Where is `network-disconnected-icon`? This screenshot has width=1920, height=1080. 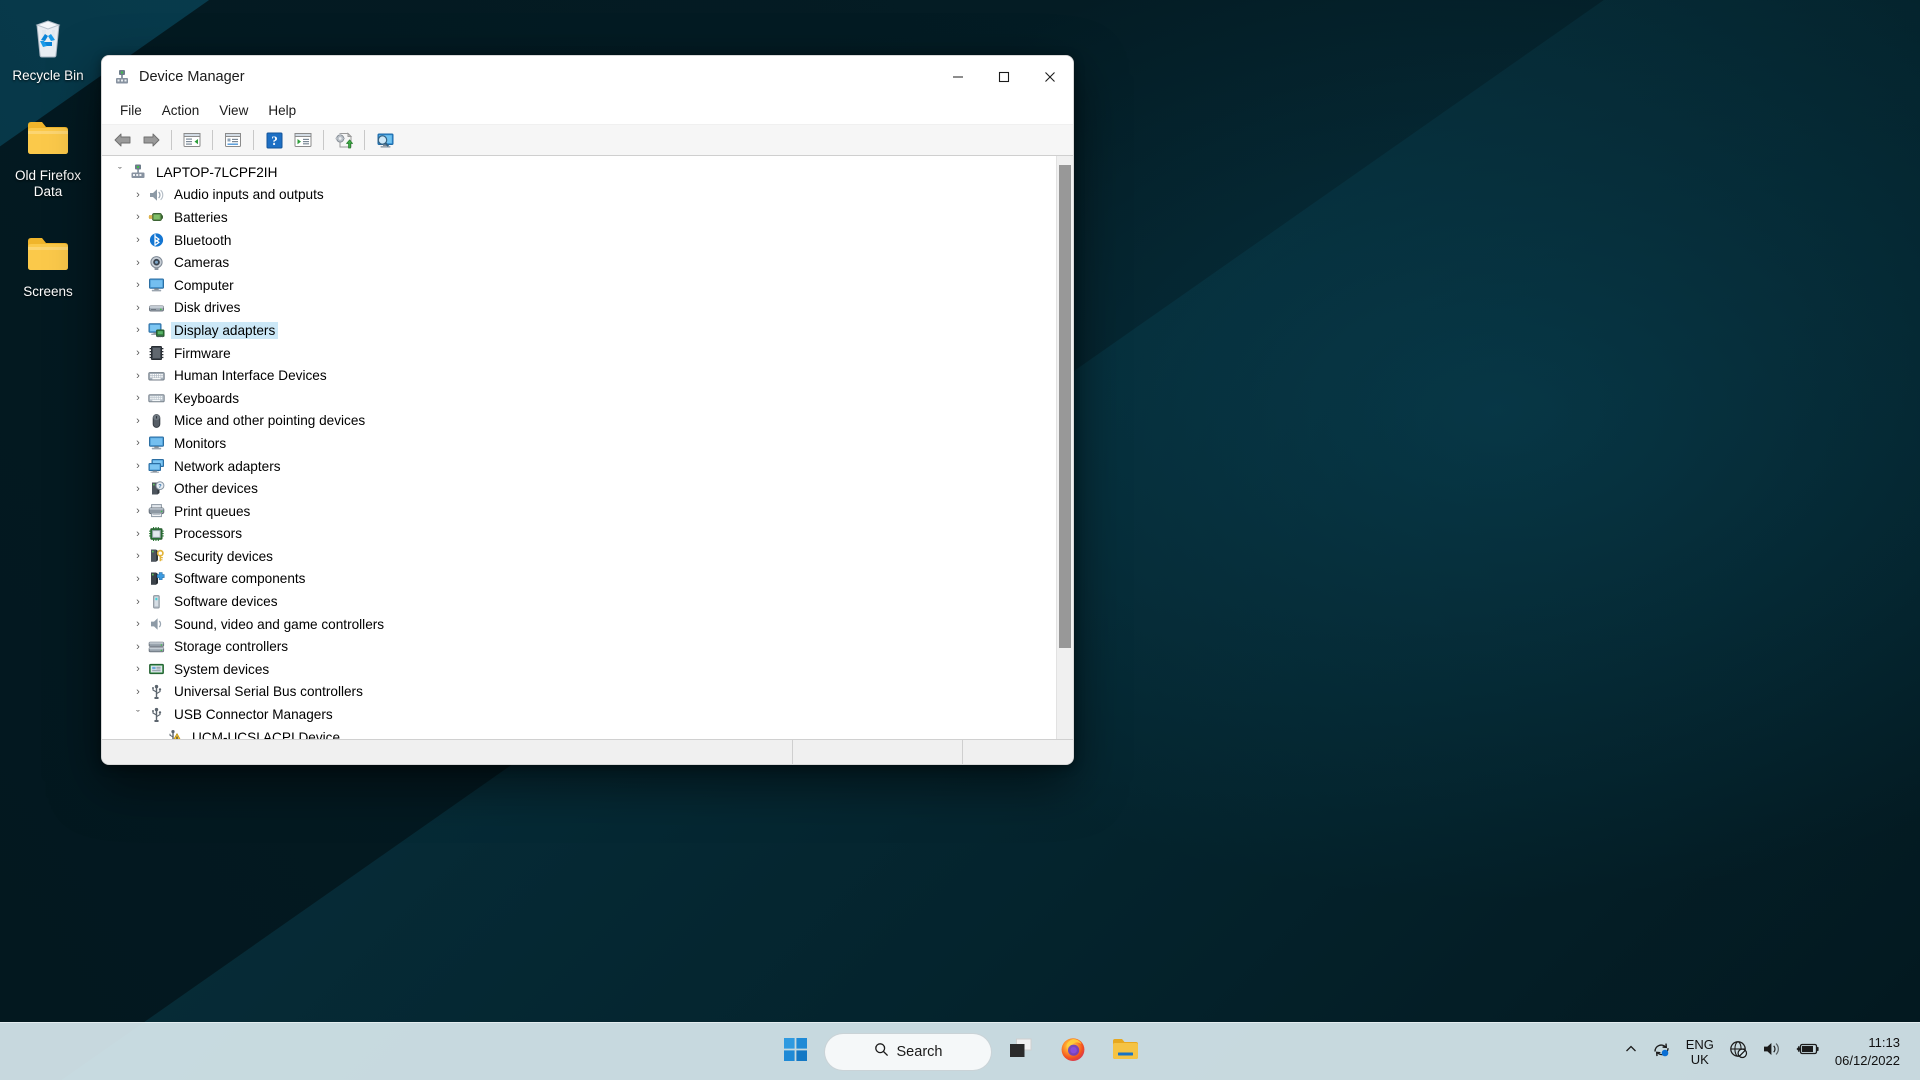 network-disconnected-icon is located at coordinates (1738, 1052).